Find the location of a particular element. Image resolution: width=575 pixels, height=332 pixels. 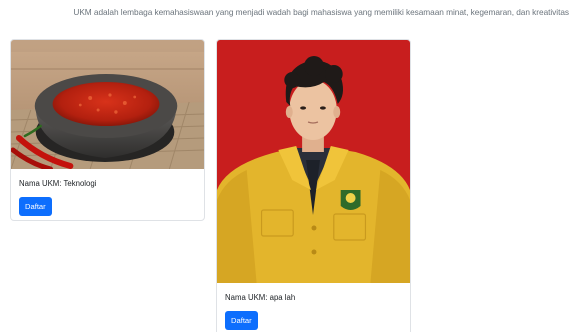

ukm-card-image is located at coordinates (107, 104).